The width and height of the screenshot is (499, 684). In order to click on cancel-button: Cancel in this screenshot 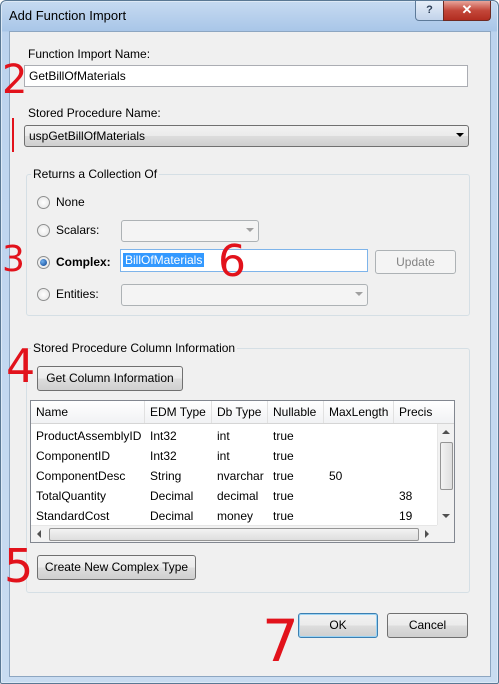, I will do `click(427, 625)`.